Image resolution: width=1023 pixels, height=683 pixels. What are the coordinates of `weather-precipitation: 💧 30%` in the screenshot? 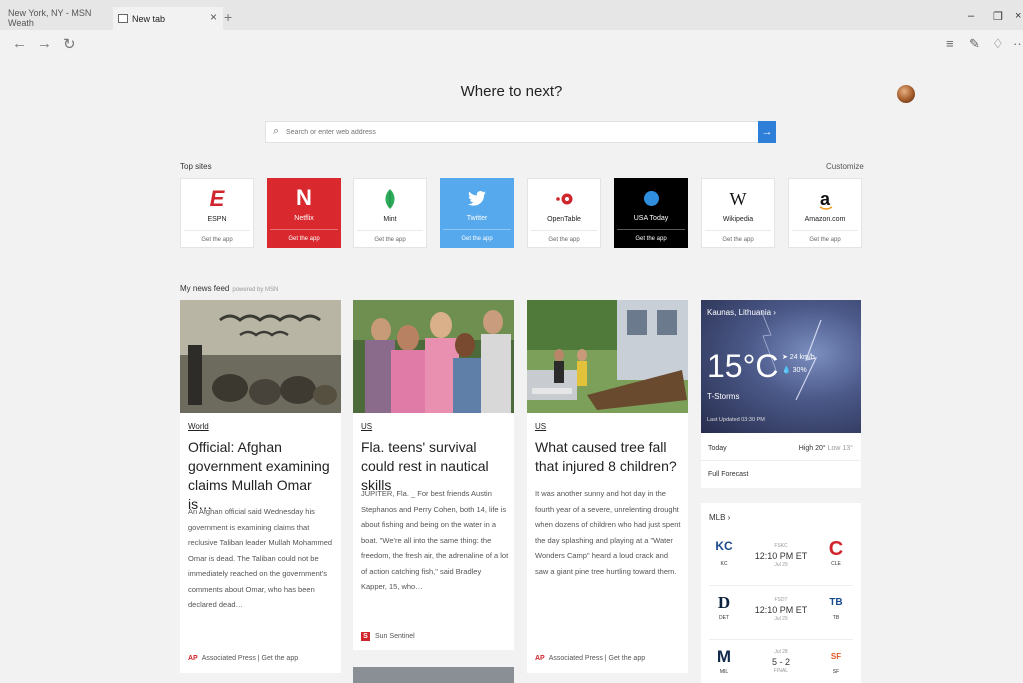 It's located at (794, 370).